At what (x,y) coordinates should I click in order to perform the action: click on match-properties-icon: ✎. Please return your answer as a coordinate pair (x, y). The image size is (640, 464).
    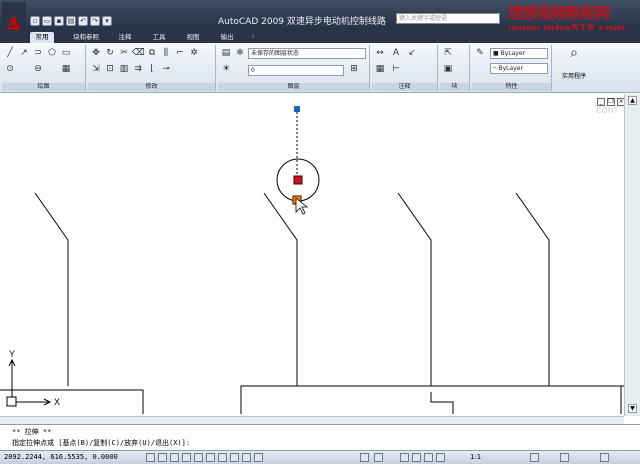
    Looking at the image, I should click on (480, 53).